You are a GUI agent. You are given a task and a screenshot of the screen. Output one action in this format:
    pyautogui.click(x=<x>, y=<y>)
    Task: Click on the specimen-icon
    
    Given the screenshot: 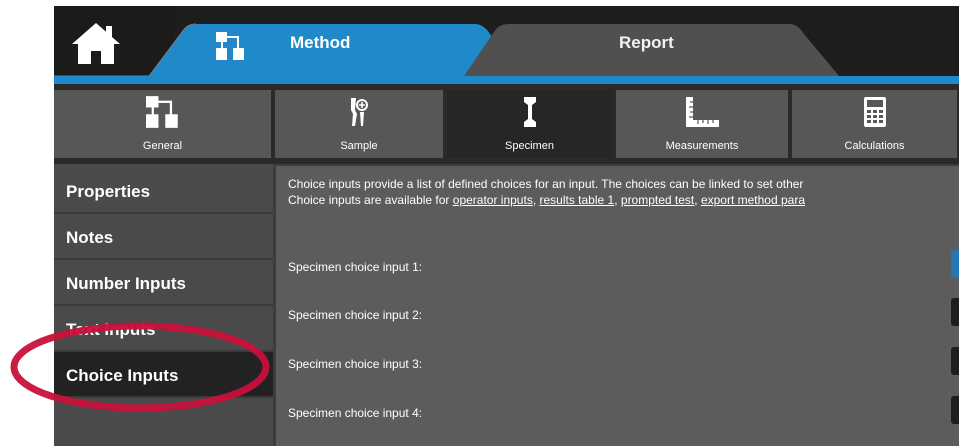 What is the action you would take?
    pyautogui.click(x=529, y=112)
    